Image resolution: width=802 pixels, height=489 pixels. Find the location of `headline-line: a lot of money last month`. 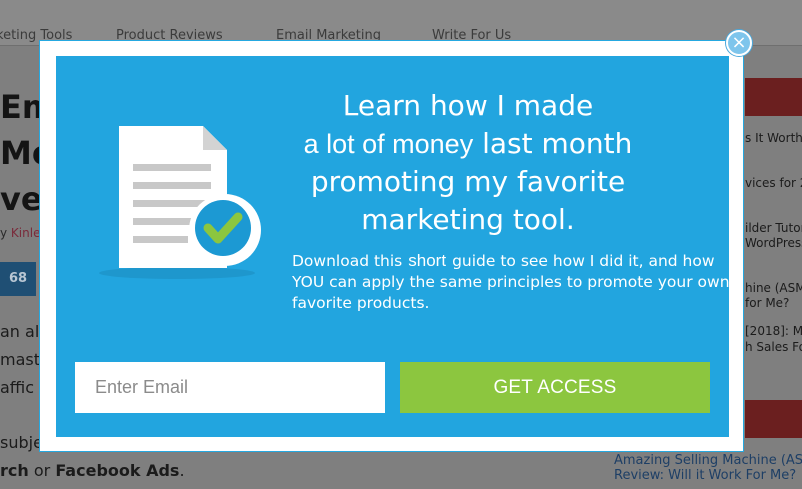

headline-line: a lot of money last month is located at coordinates (468, 144).